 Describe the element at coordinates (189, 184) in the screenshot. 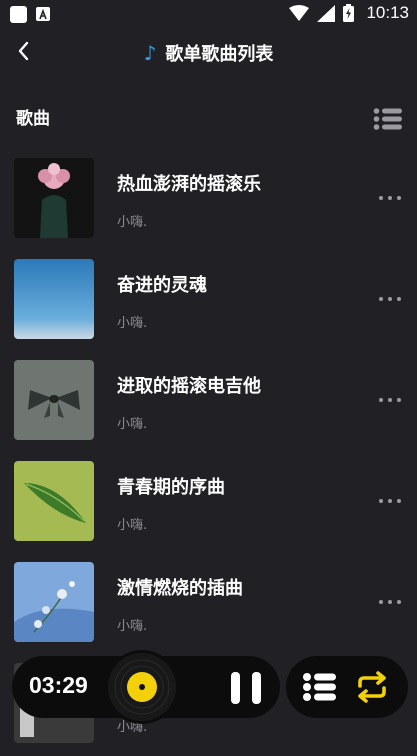

I see `song-title: 热血澎湃的摇滚乐` at that location.